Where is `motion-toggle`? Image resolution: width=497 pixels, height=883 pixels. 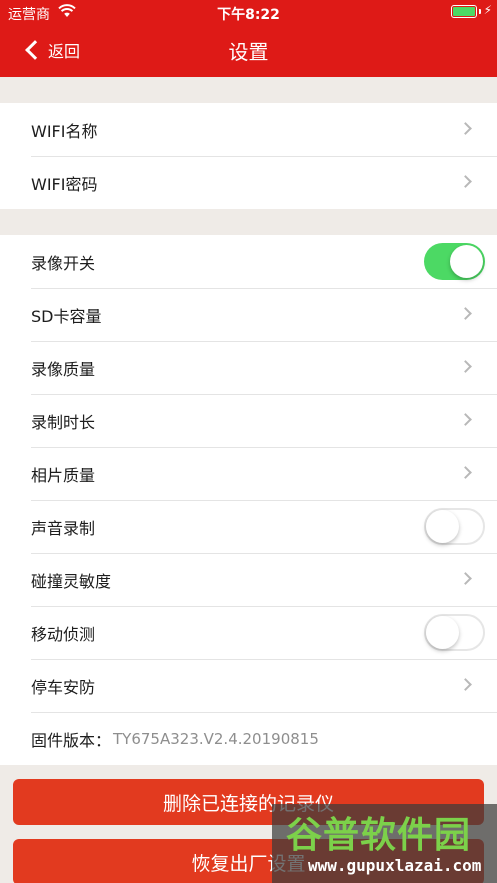
motion-toggle is located at coordinates (454, 632).